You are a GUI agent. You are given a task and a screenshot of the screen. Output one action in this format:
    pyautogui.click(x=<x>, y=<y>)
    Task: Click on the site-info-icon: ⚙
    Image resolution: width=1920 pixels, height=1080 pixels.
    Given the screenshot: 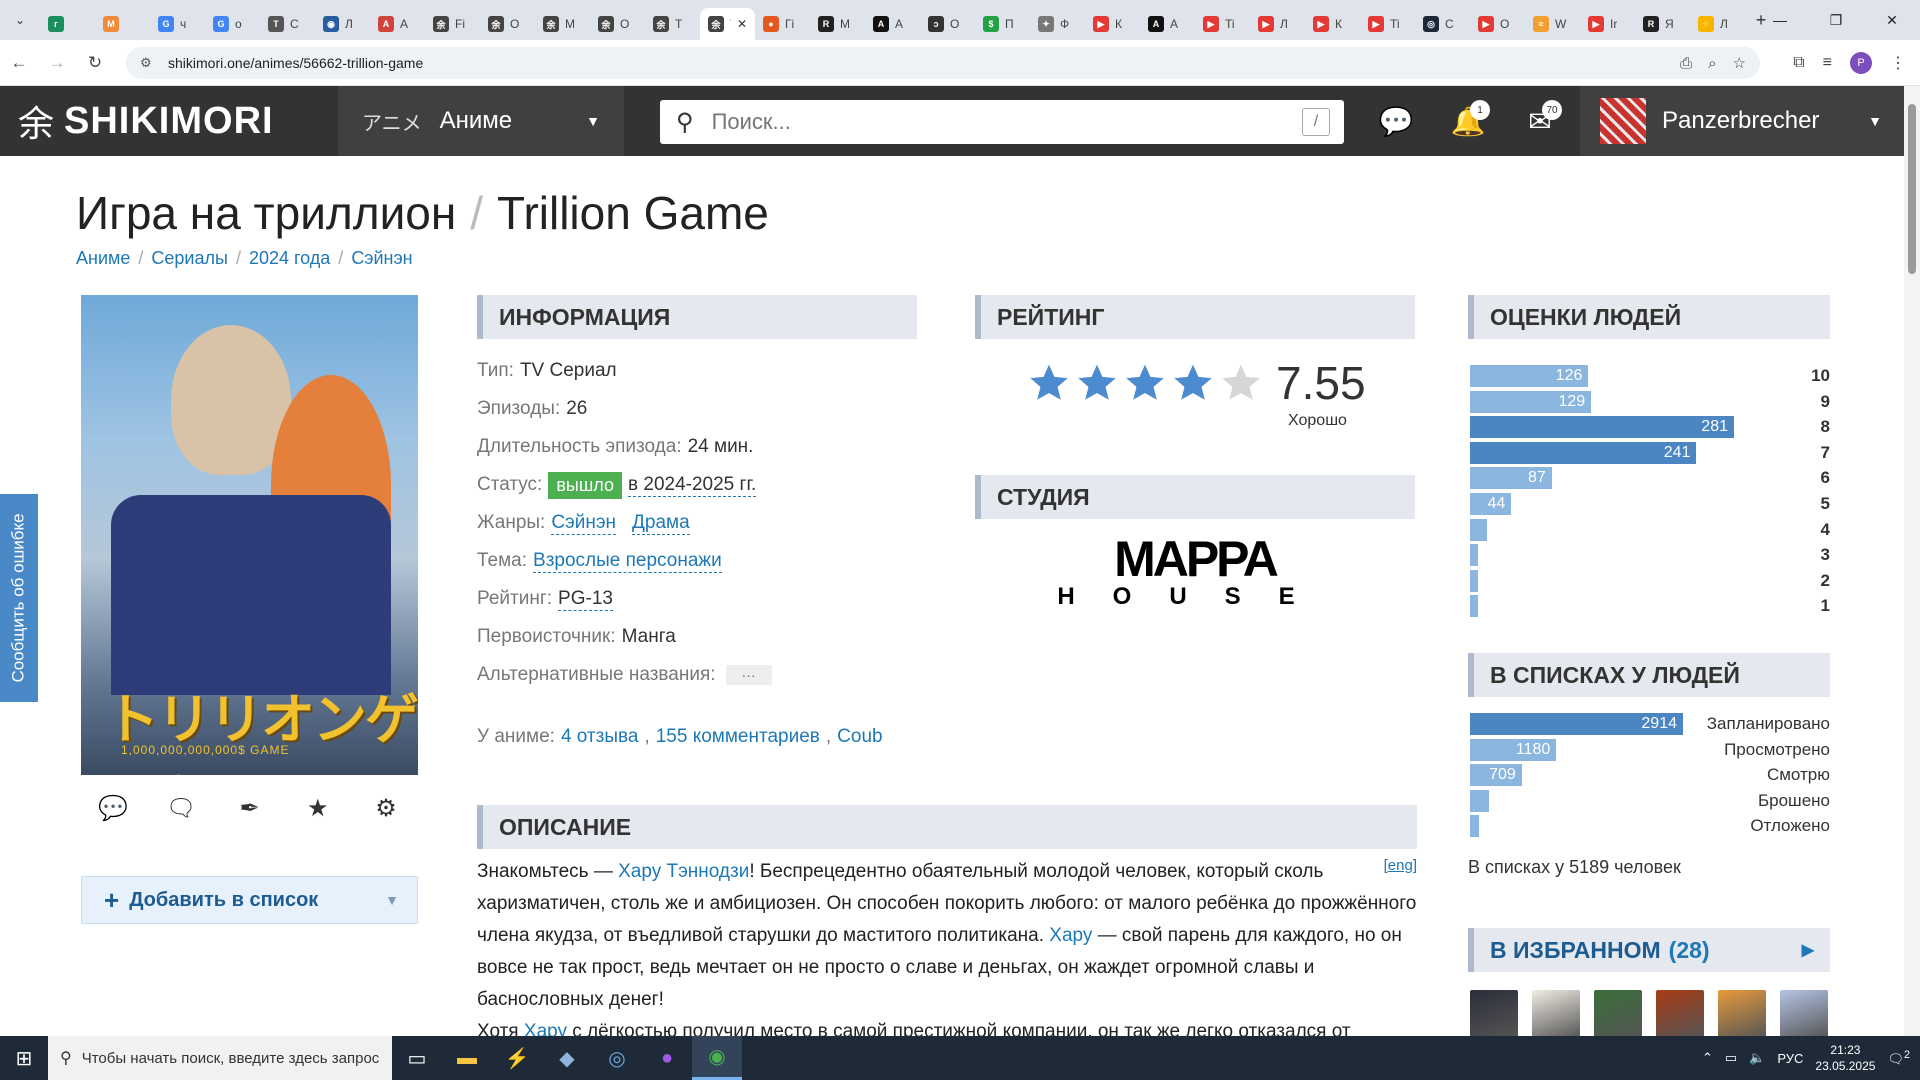 What is the action you would take?
    pyautogui.click(x=149, y=63)
    